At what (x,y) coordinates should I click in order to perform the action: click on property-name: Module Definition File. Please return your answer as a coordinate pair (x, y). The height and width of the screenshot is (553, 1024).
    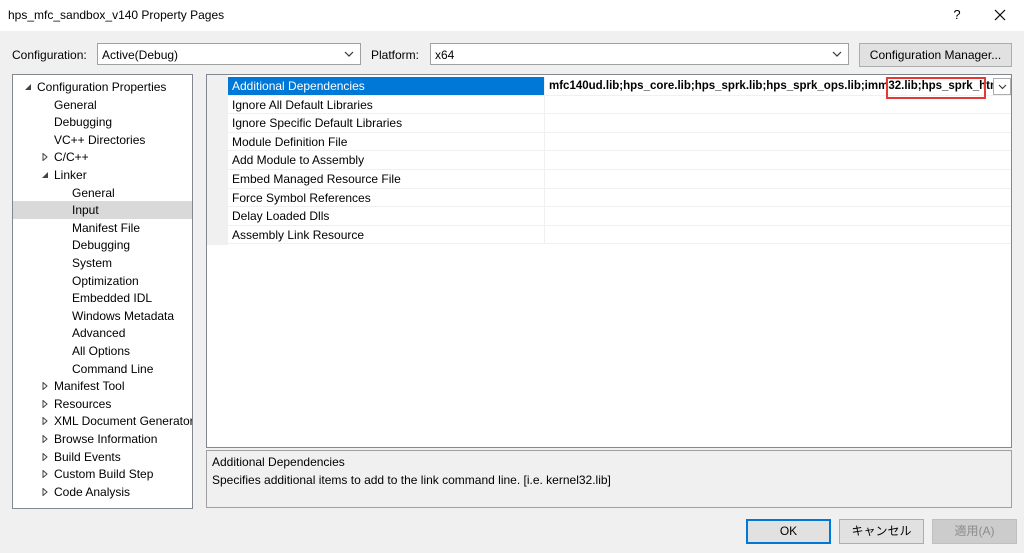
    Looking at the image, I should click on (290, 141).